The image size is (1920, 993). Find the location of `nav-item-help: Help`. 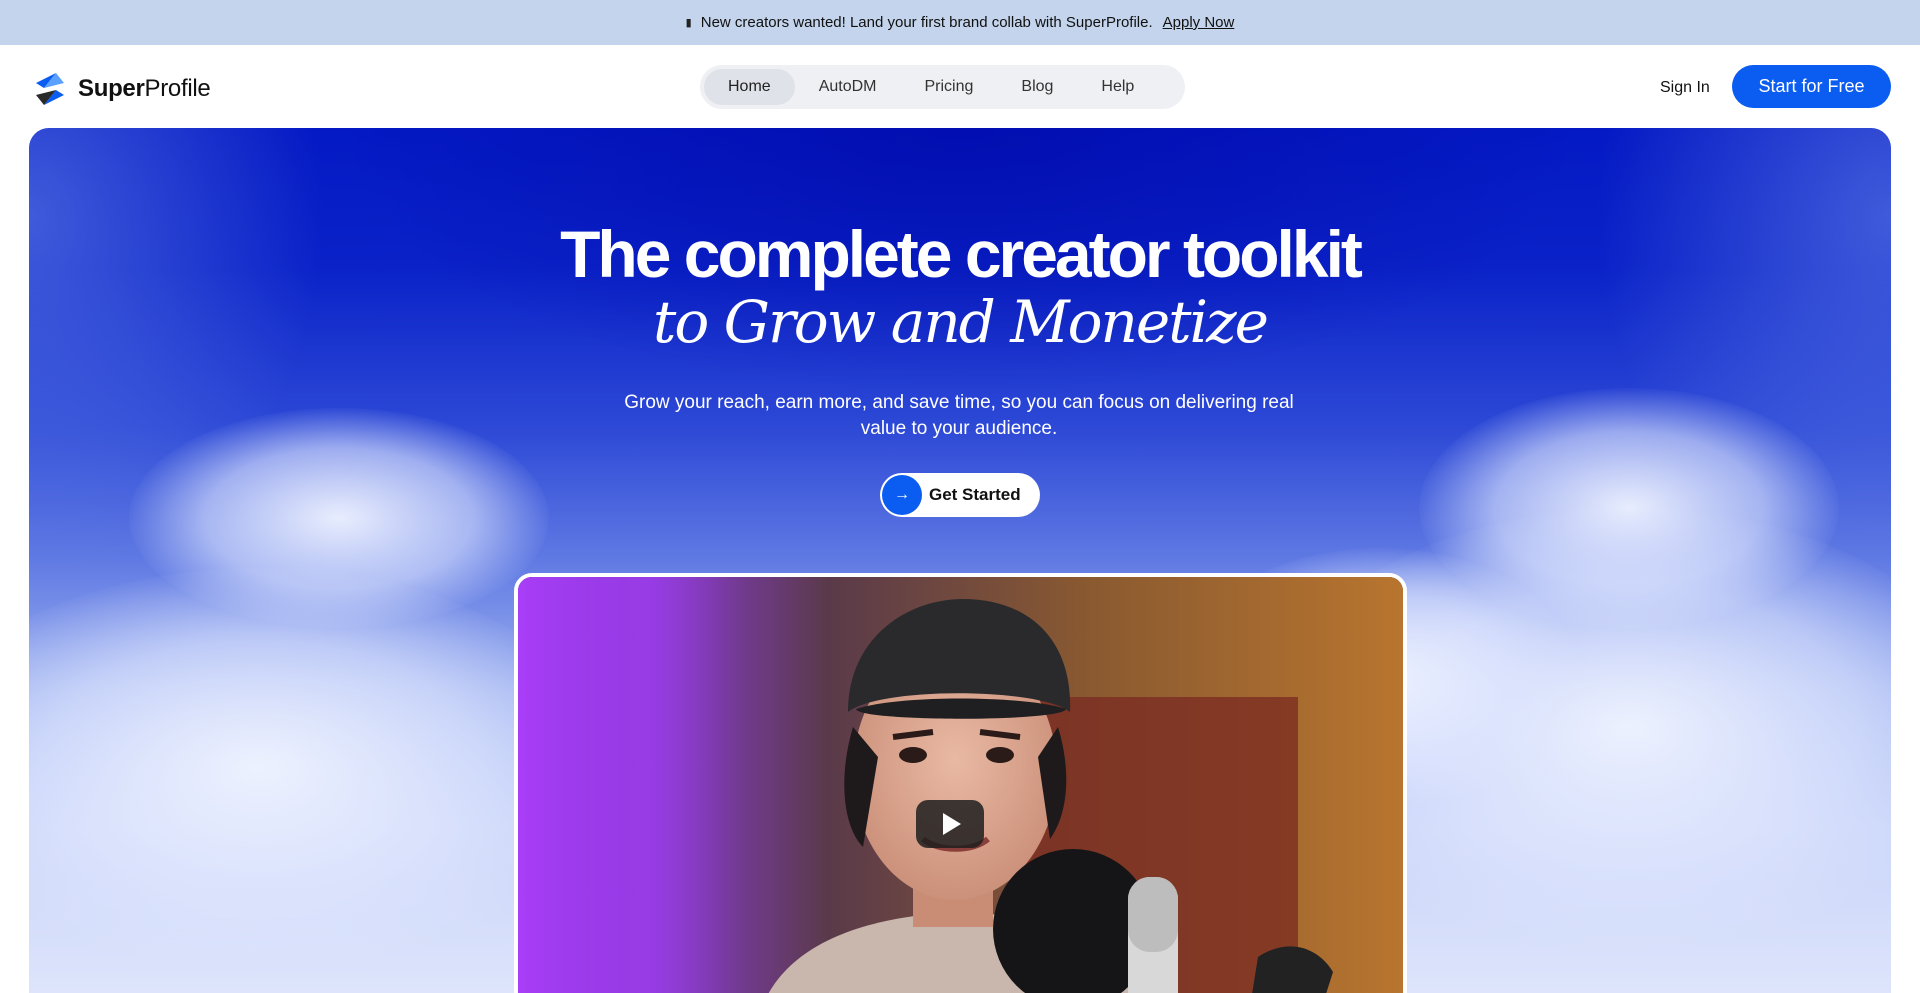

nav-item-help: Help is located at coordinates (1117, 87).